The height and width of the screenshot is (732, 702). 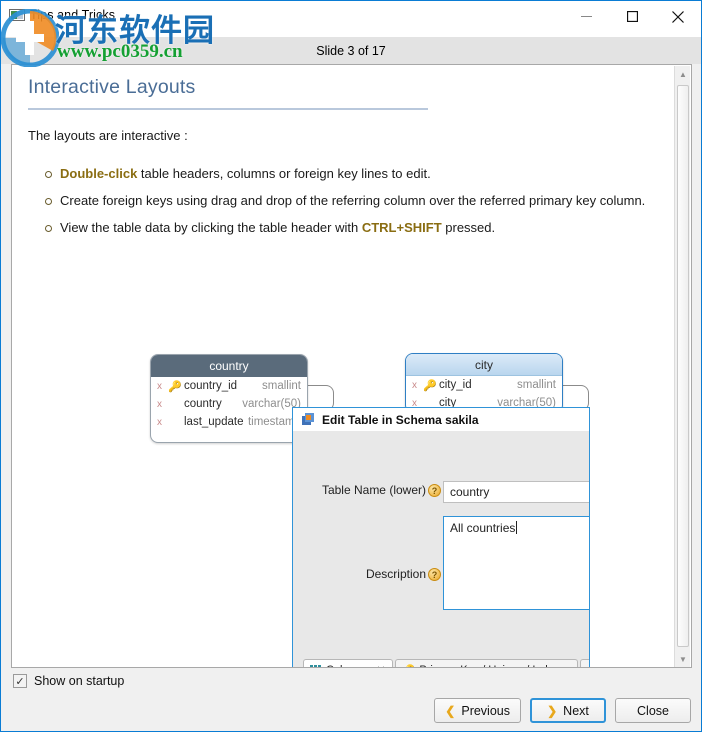 I want to click on close-button-label: Close, so click(x=653, y=710).